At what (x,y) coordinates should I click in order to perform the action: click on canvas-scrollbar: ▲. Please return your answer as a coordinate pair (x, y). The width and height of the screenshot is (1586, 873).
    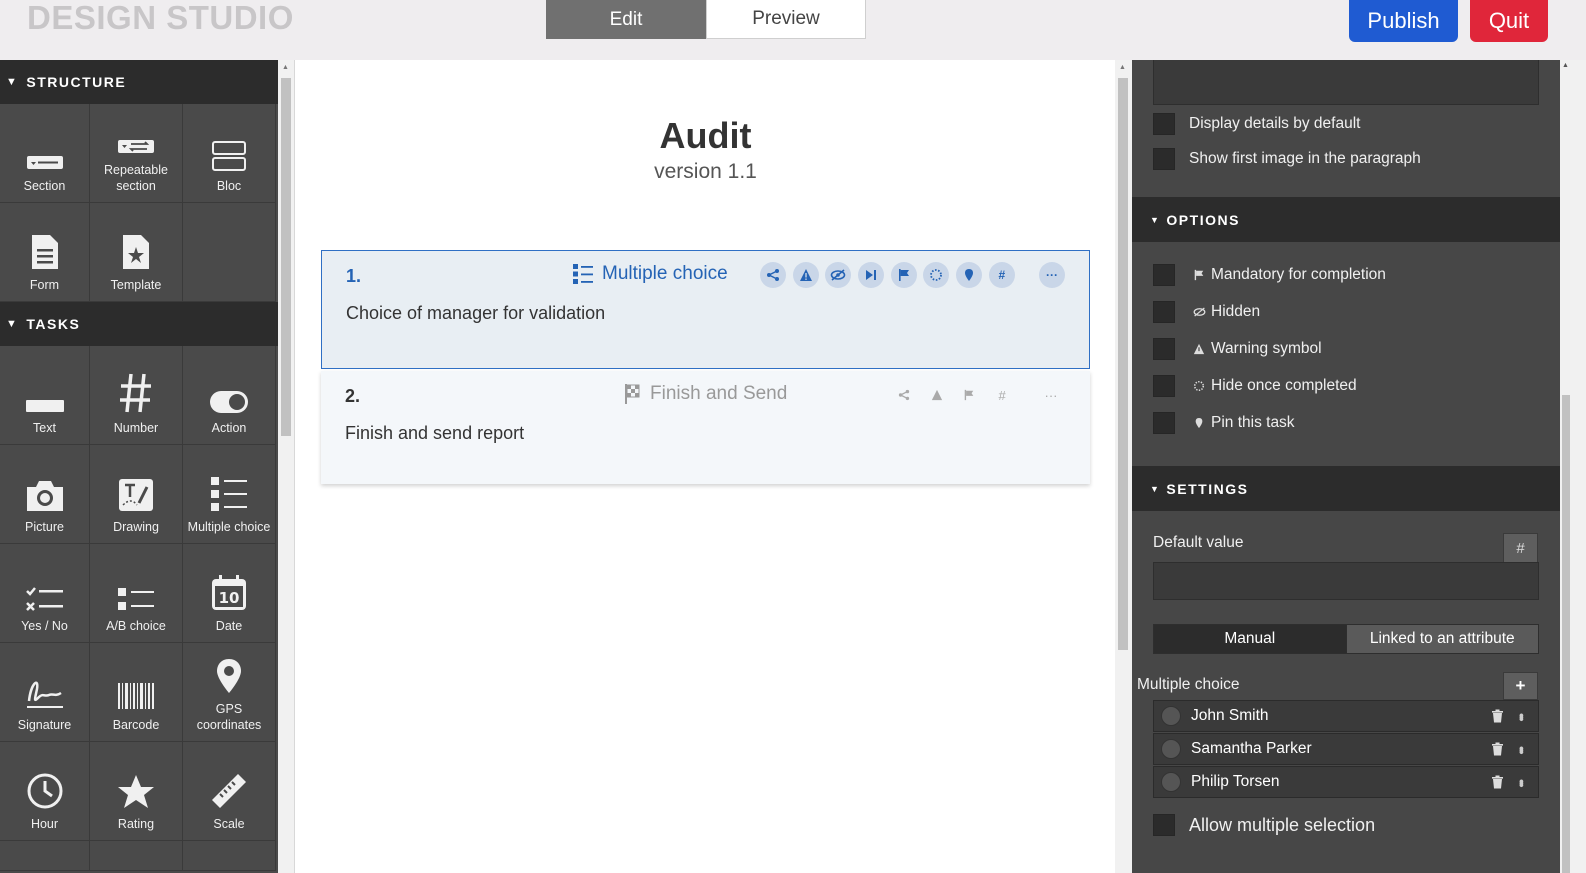
    Looking at the image, I should click on (1123, 466).